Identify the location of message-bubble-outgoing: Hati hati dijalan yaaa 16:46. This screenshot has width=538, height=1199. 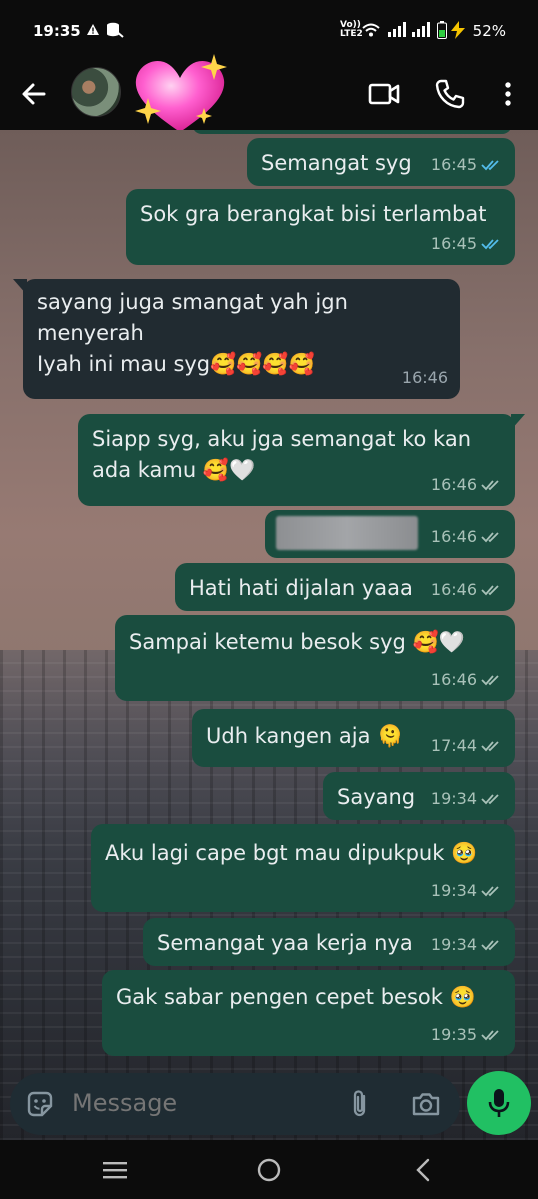
(345, 587).